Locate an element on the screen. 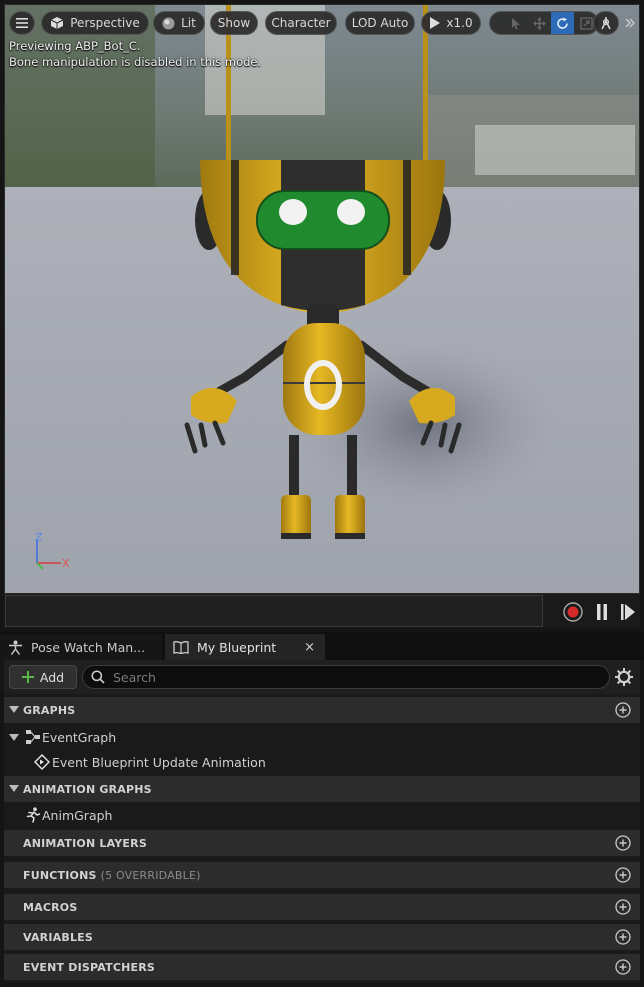 Image resolution: width=644 pixels, height=987 pixels. timeline-scrubber is located at coordinates (274, 611).